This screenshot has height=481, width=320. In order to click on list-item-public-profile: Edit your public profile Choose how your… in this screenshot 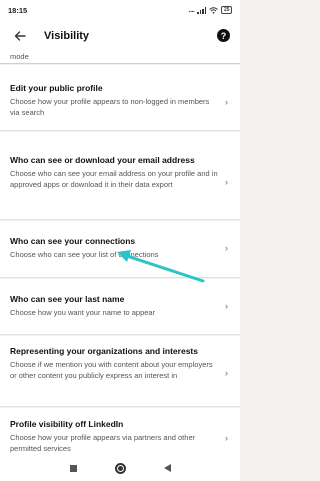, I will do `click(120, 98)`.